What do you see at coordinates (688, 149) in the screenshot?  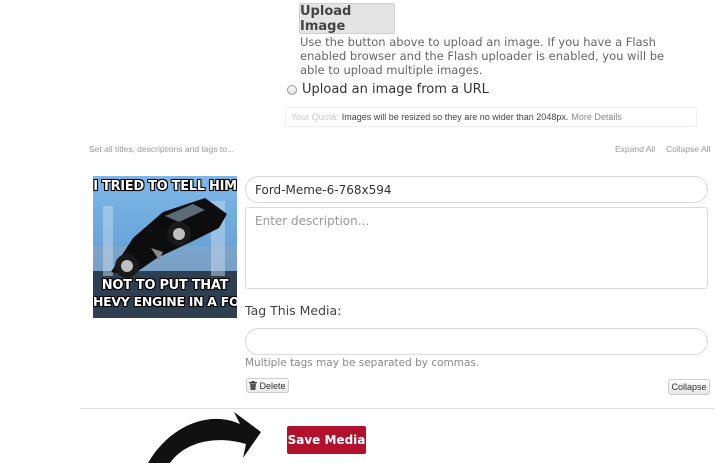 I see `collapse-all-link: Collapse All` at bounding box center [688, 149].